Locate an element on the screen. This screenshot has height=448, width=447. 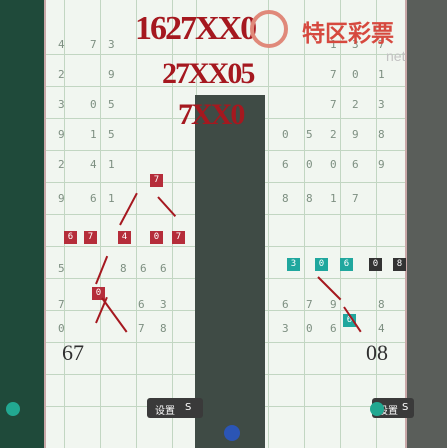
highlight-cell: 8 is located at coordinates (399, 264).